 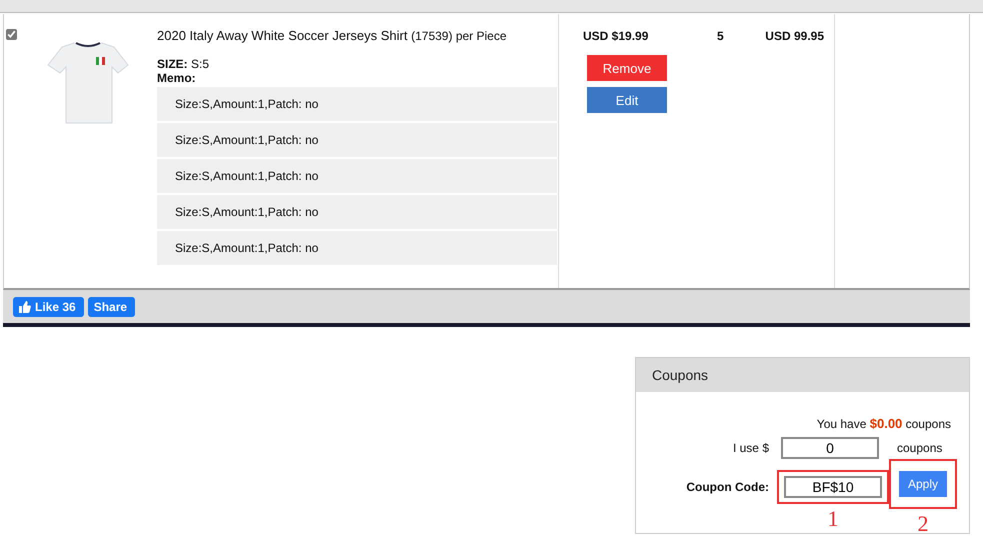 What do you see at coordinates (923, 484) in the screenshot?
I see `apply-button: Apply` at bounding box center [923, 484].